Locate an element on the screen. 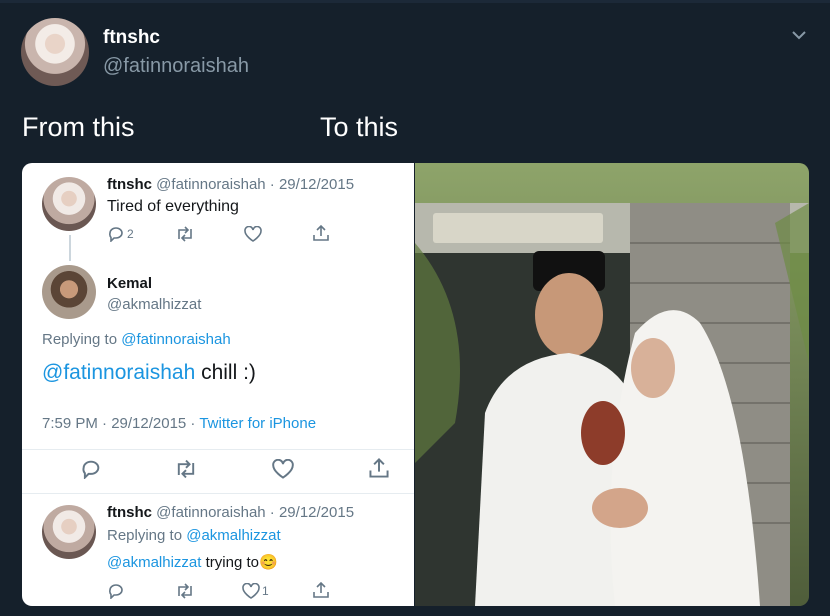 Image resolution: width=830 pixels, height=616 pixels. replying-handle: @fatinnoraishah is located at coordinates (176, 339).